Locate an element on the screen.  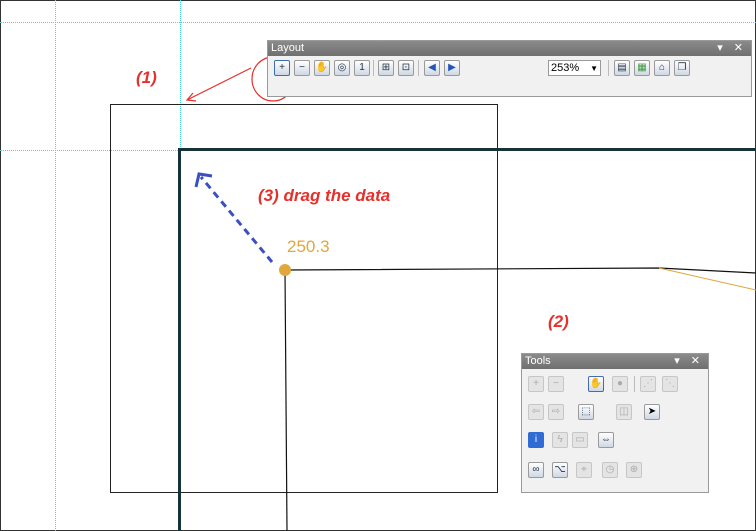
pointer-arrow-head is located at coordinates (191, 97).